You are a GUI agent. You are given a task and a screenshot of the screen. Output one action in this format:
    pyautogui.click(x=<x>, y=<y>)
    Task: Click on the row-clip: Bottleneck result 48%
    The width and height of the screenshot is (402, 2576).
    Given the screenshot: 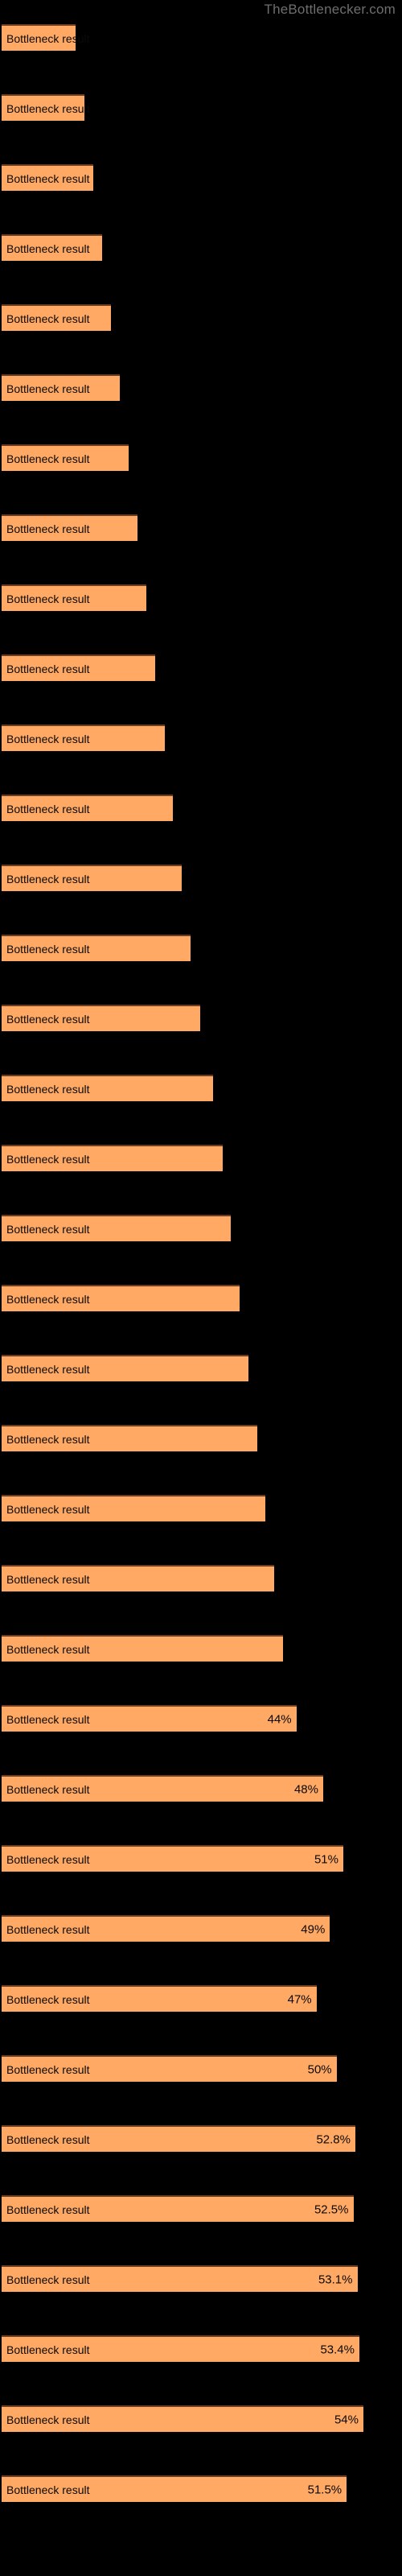 What is the action you would take?
    pyautogui.click(x=201, y=1810)
    